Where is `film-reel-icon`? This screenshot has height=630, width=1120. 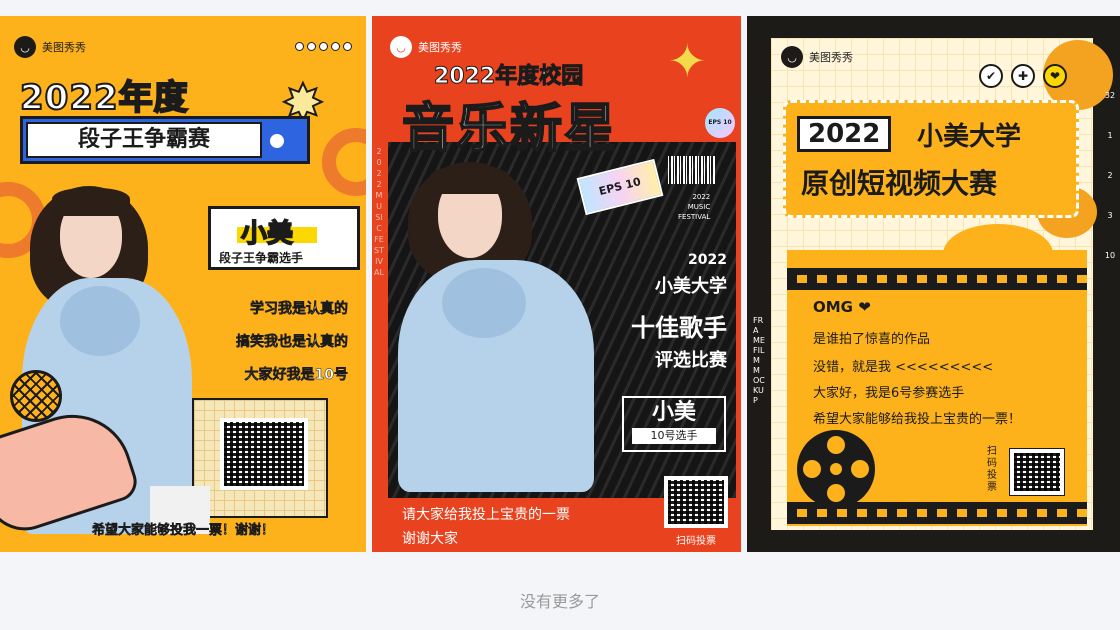
film-reel-icon is located at coordinates (836, 469).